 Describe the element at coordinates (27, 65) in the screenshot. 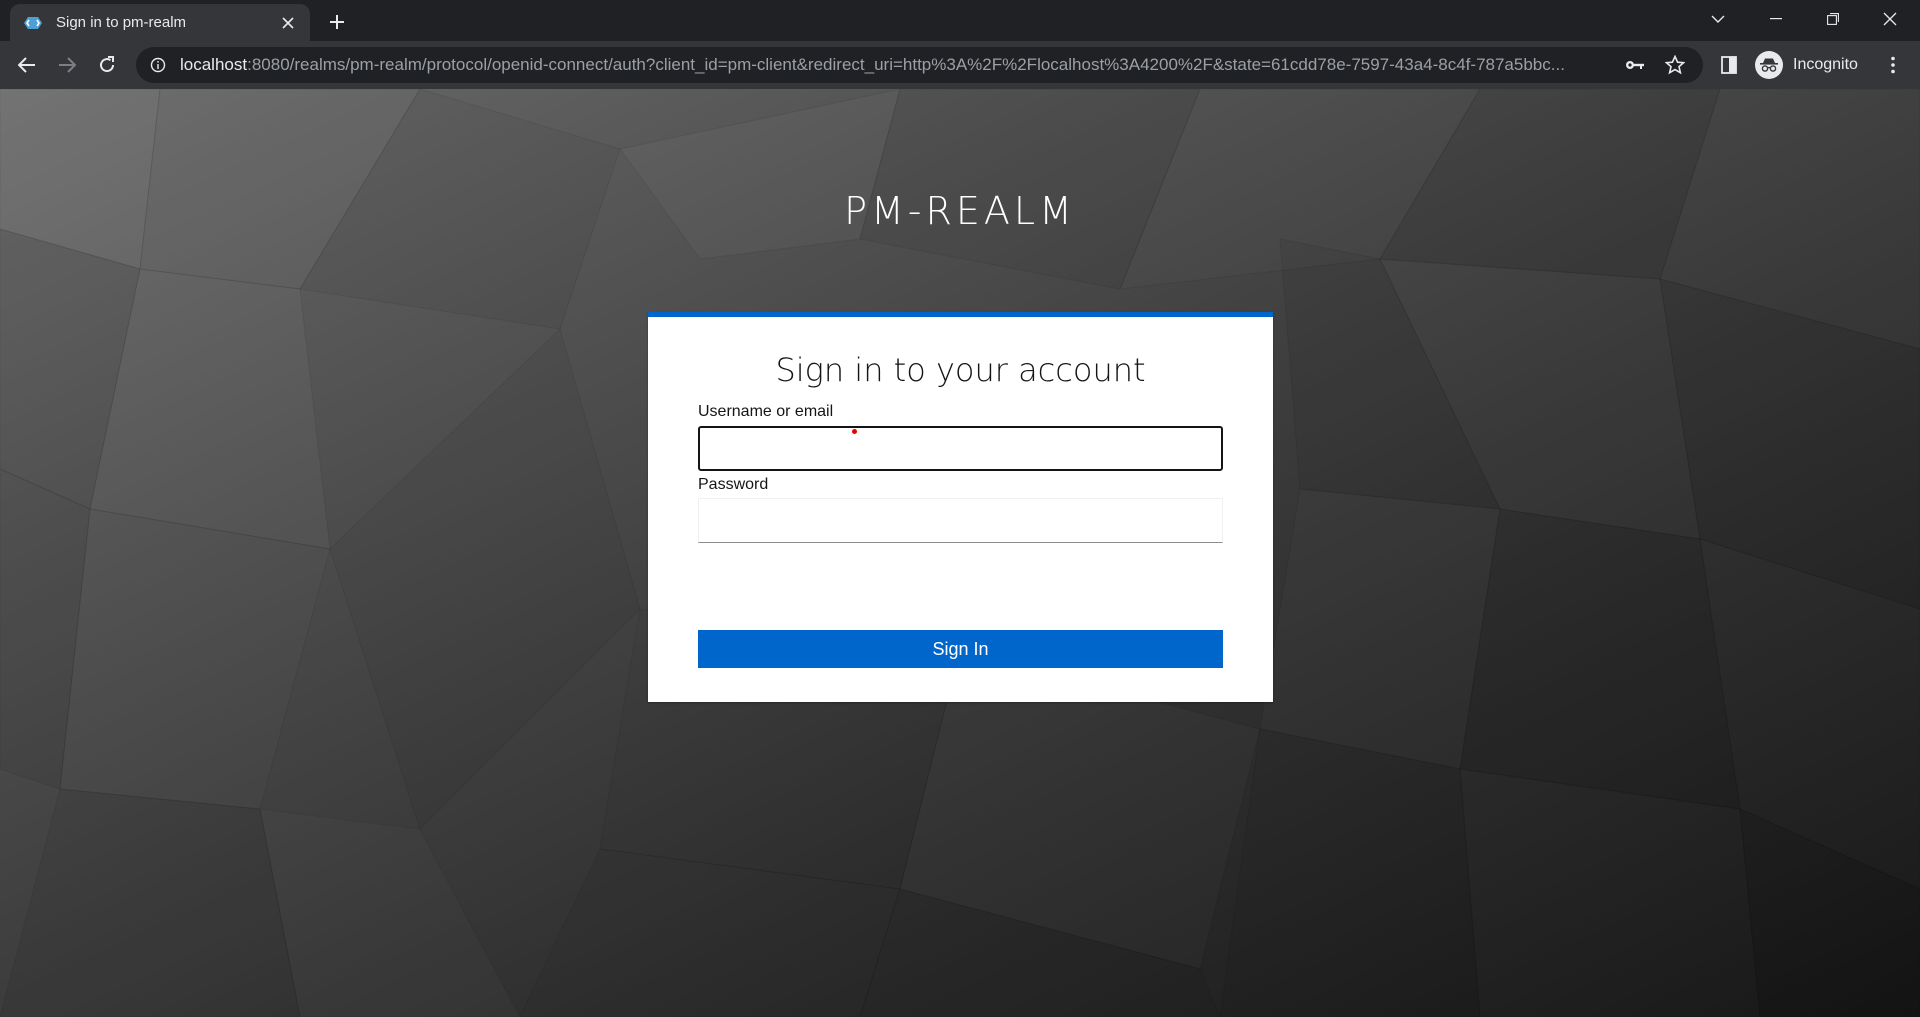

I see `back-icon` at that location.